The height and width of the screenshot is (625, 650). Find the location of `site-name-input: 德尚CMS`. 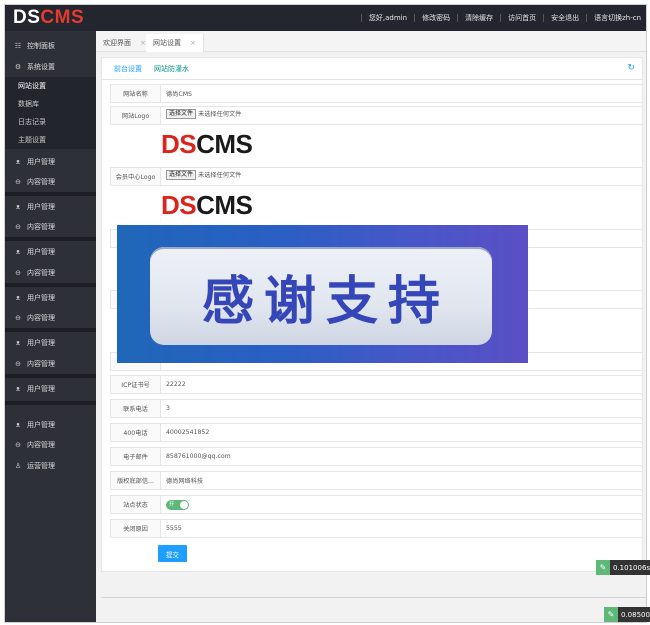

site-name-input: 德尚CMS is located at coordinates (179, 93).